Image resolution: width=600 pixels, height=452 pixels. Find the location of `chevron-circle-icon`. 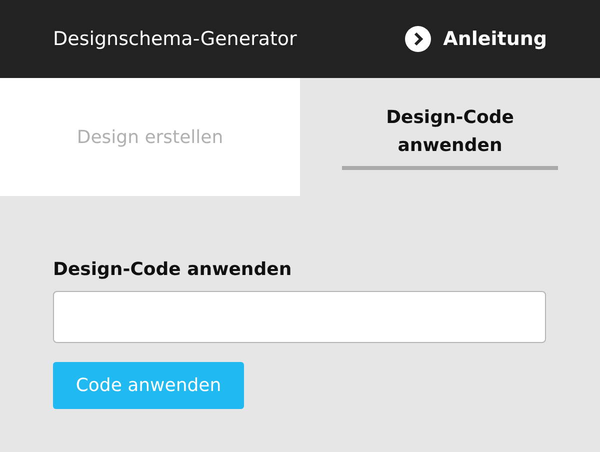

chevron-circle-icon is located at coordinates (418, 39).